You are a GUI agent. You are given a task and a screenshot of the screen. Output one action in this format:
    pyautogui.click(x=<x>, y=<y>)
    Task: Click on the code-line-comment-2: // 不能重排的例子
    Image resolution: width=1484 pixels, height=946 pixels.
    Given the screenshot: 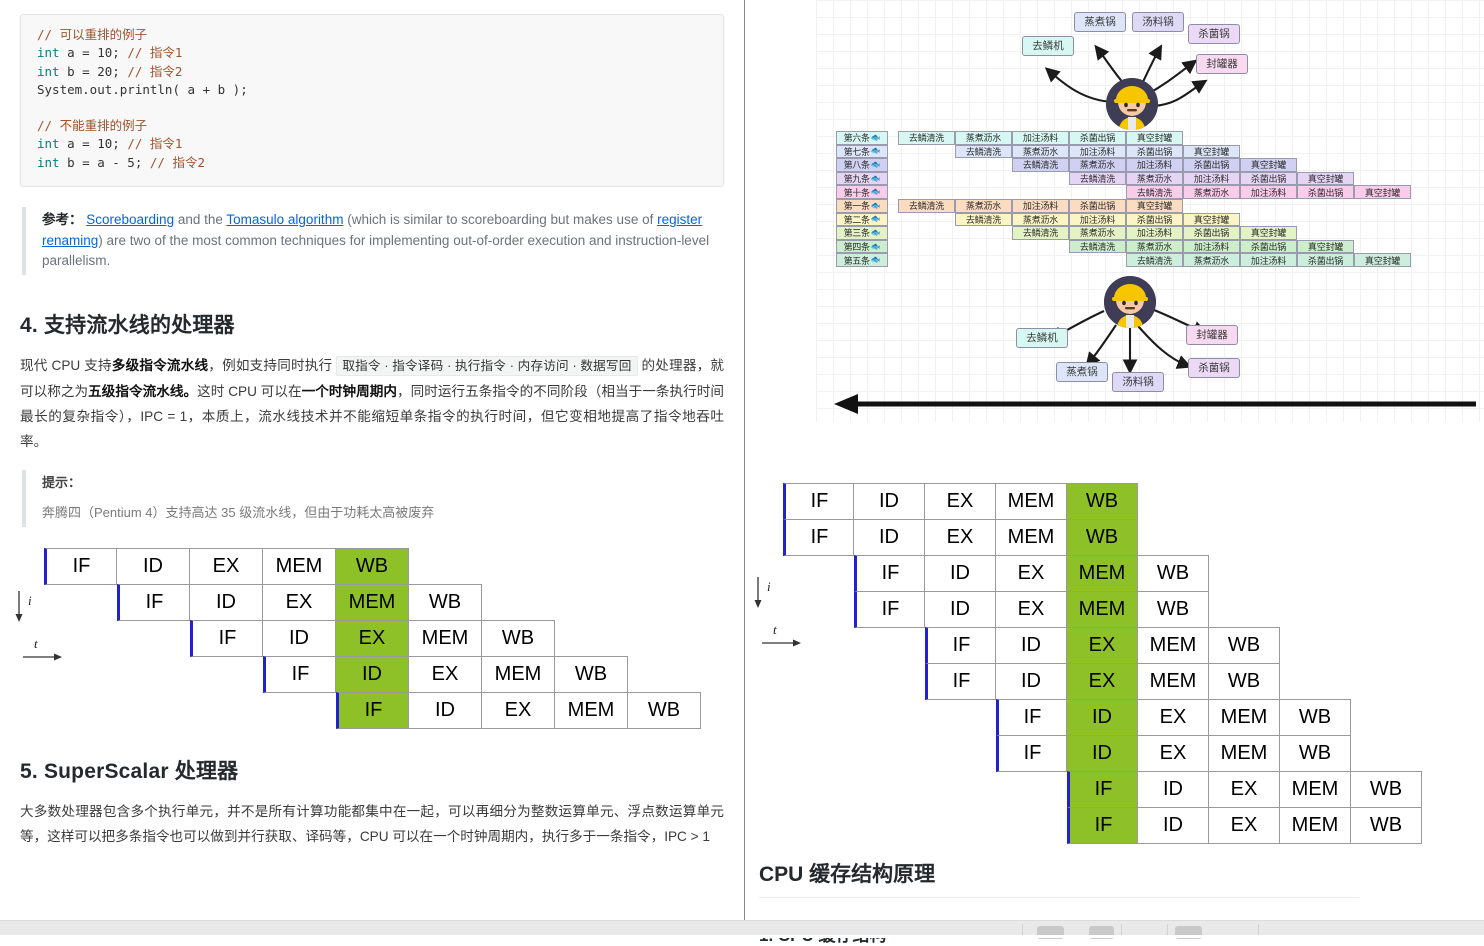 What is the action you would take?
    pyautogui.click(x=92, y=126)
    